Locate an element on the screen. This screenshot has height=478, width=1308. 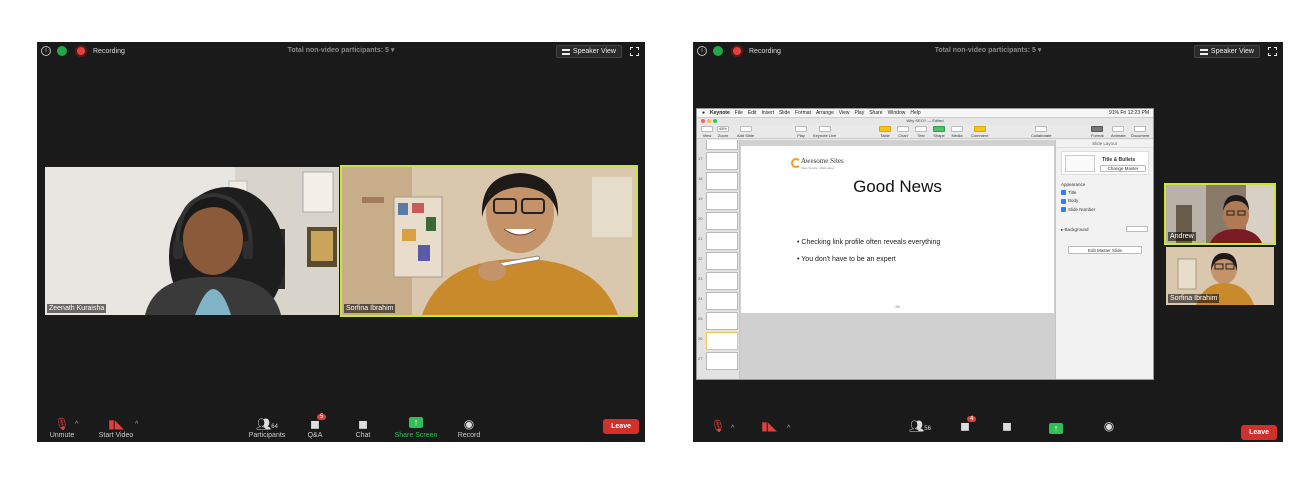
minimize-icon is located at coordinates (709, 121).